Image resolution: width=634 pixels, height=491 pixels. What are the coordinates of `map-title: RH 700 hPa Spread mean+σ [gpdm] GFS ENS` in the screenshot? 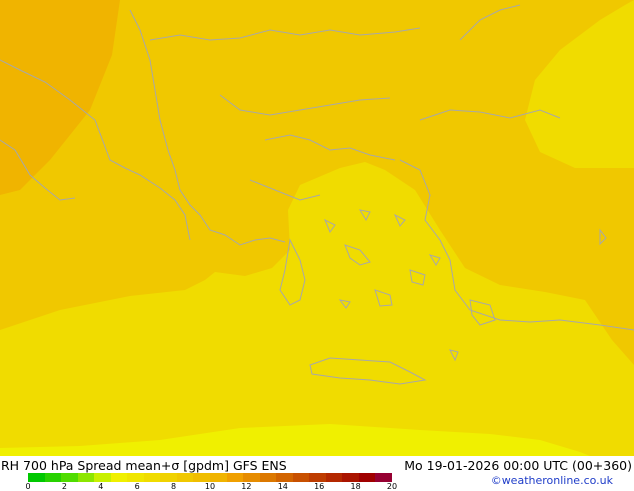 It's located at (144, 465).